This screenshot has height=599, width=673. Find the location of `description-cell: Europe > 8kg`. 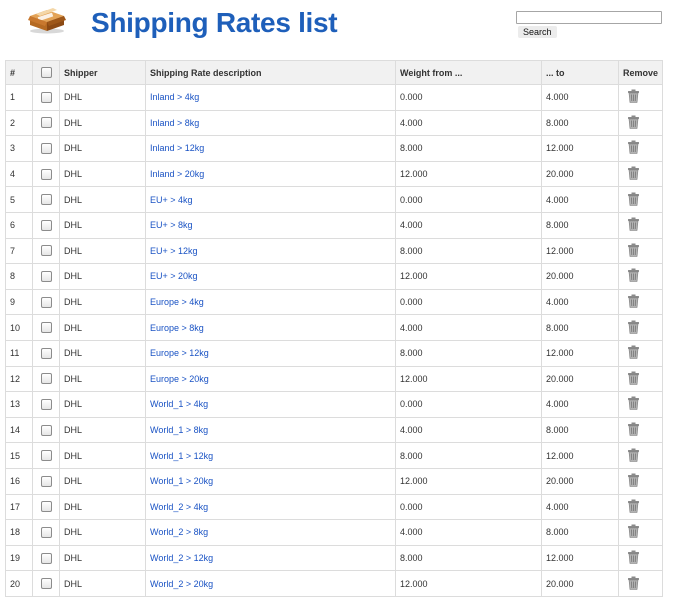

description-cell: Europe > 8kg is located at coordinates (270, 327).